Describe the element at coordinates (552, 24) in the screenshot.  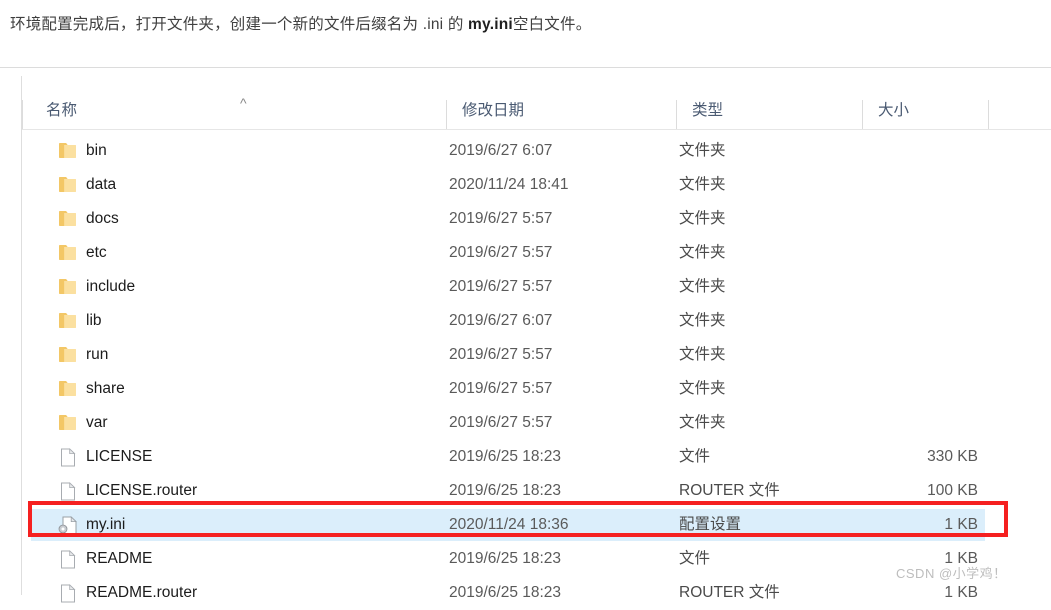
I see `instruction-text-after: 空白文件。` at that location.